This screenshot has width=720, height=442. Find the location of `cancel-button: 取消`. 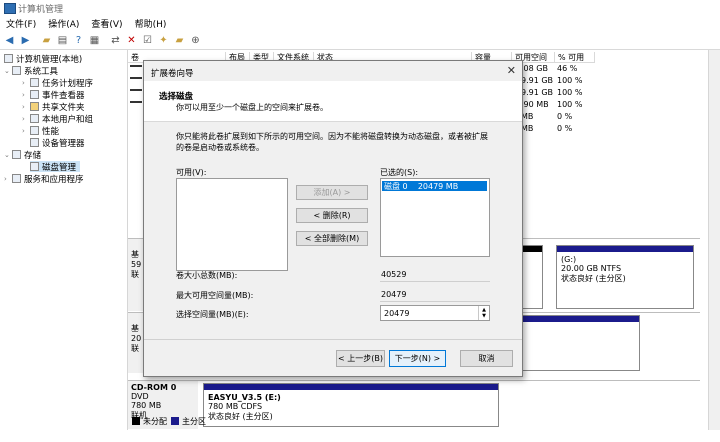

cancel-button: 取消 is located at coordinates (486, 358).